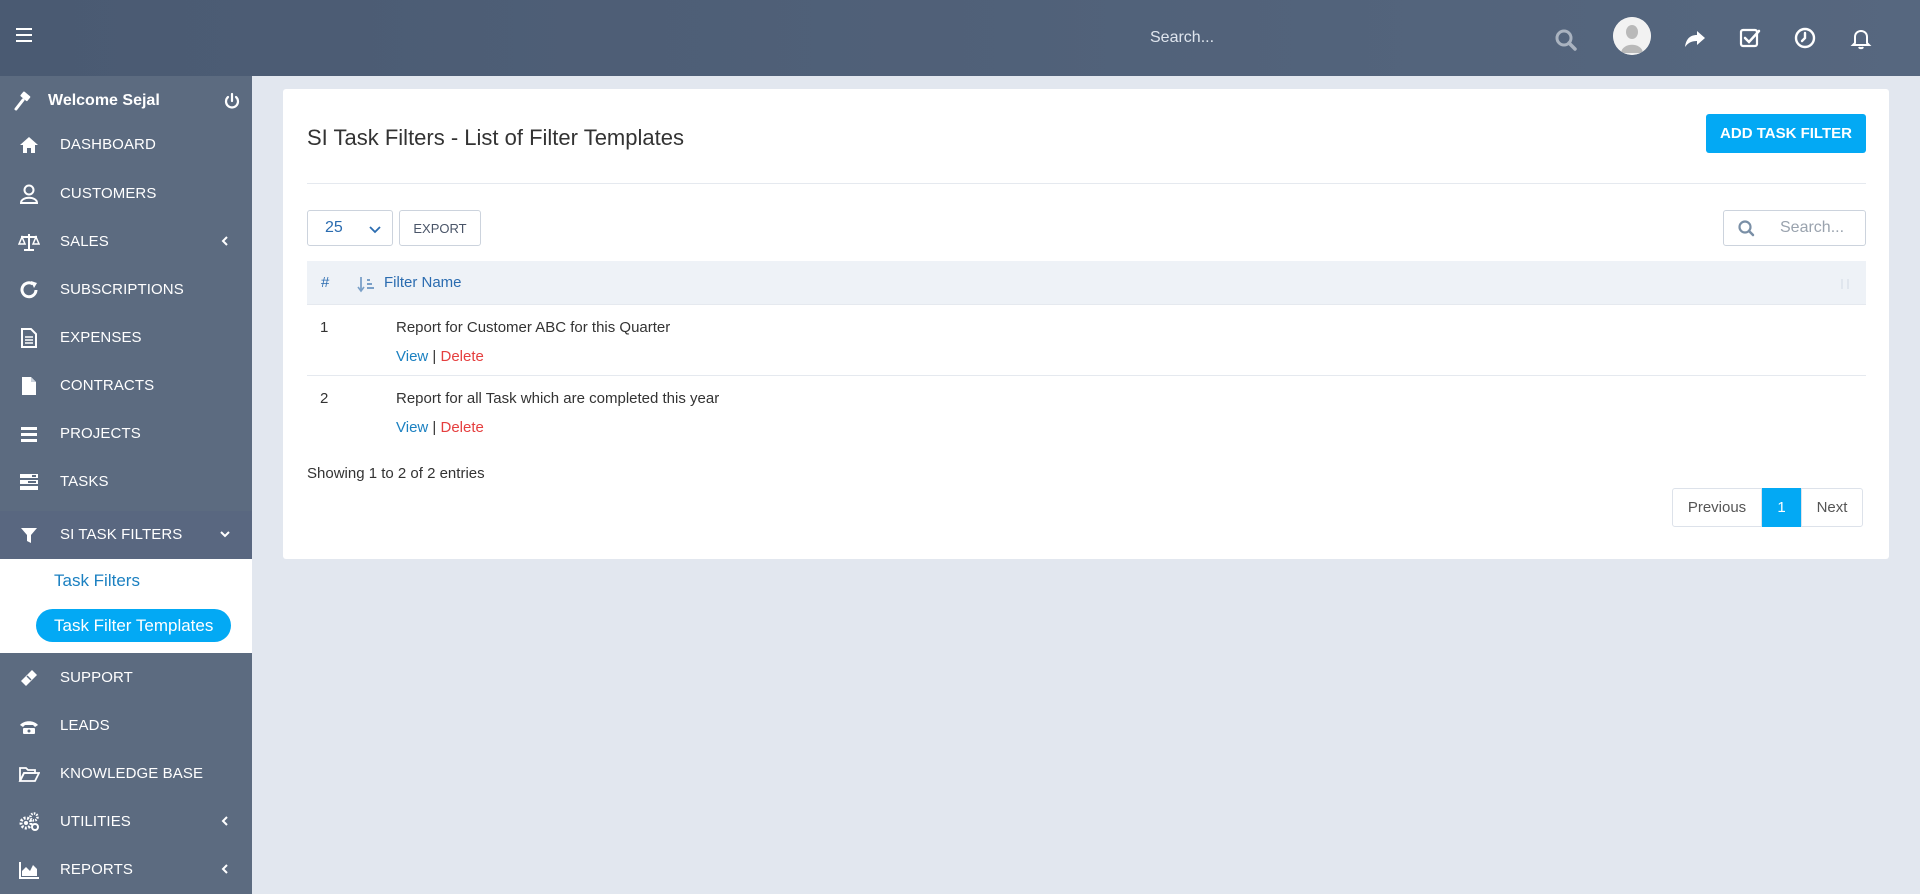 This screenshot has width=1920, height=894. What do you see at coordinates (533, 327) in the screenshot?
I see `row-filter-name: Report for Customer ABC for this Quarter` at bounding box center [533, 327].